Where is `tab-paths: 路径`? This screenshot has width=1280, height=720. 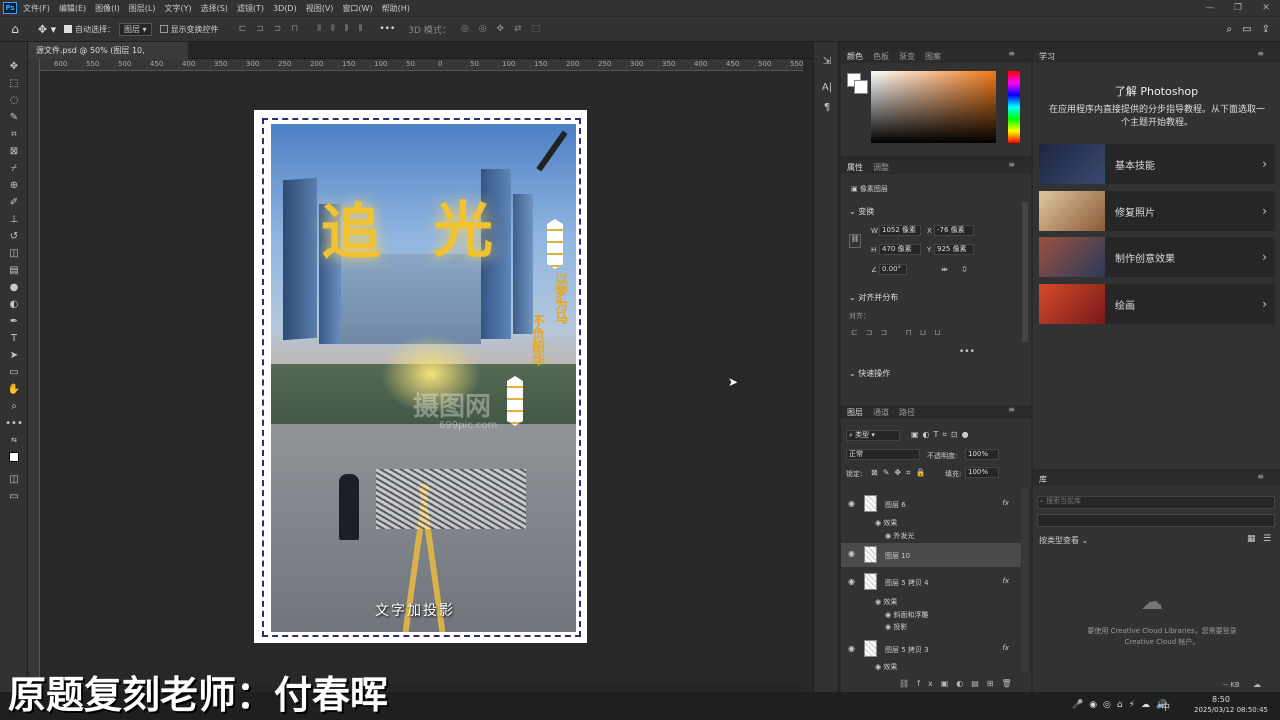 tab-paths: 路径 is located at coordinates (907, 412).